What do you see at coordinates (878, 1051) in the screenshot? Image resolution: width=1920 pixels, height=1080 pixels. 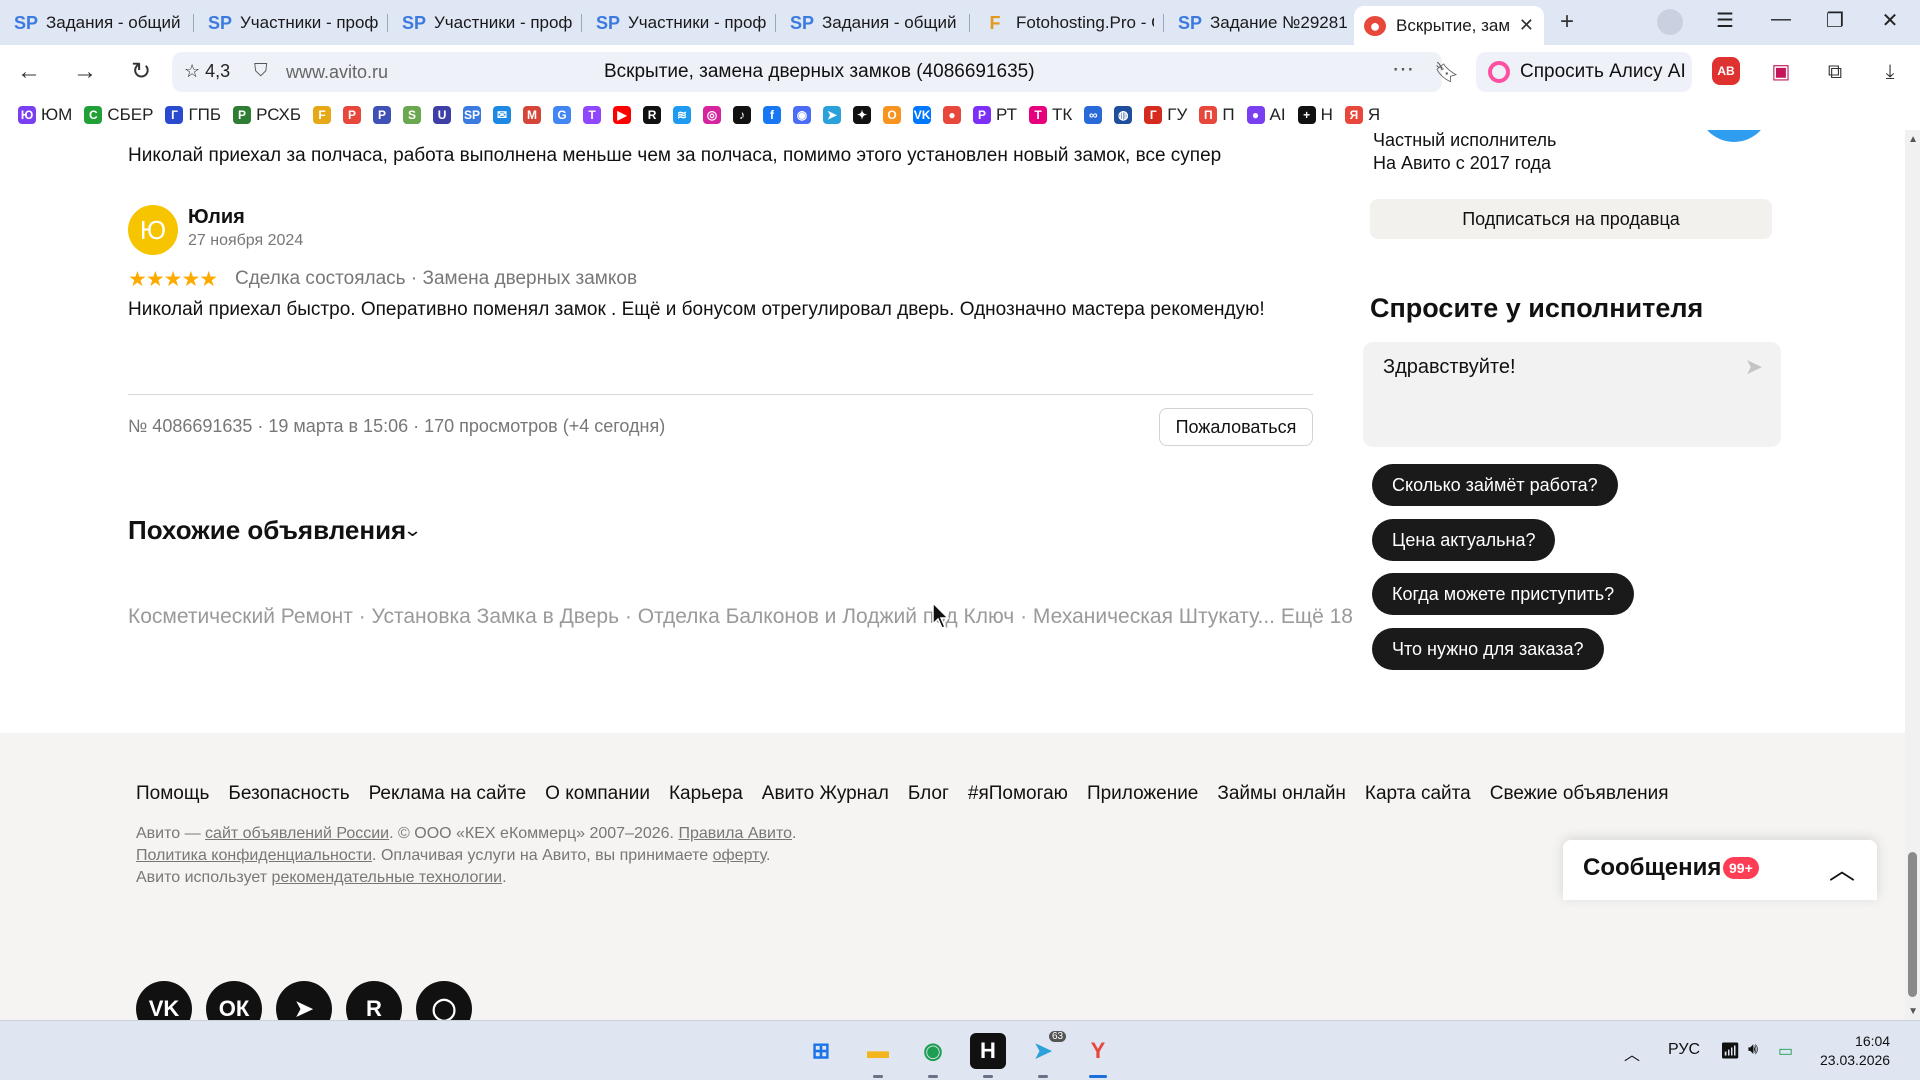 I see `file-explorer-icon: ▬` at bounding box center [878, 1051].